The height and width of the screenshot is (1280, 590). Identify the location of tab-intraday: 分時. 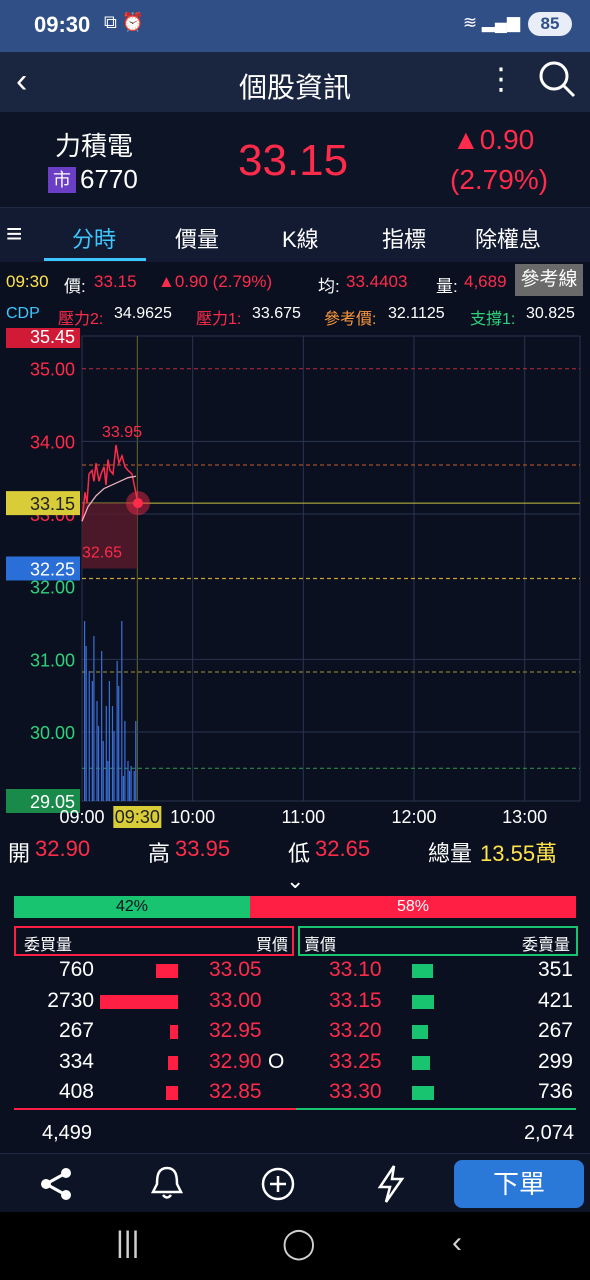
(94, 238).